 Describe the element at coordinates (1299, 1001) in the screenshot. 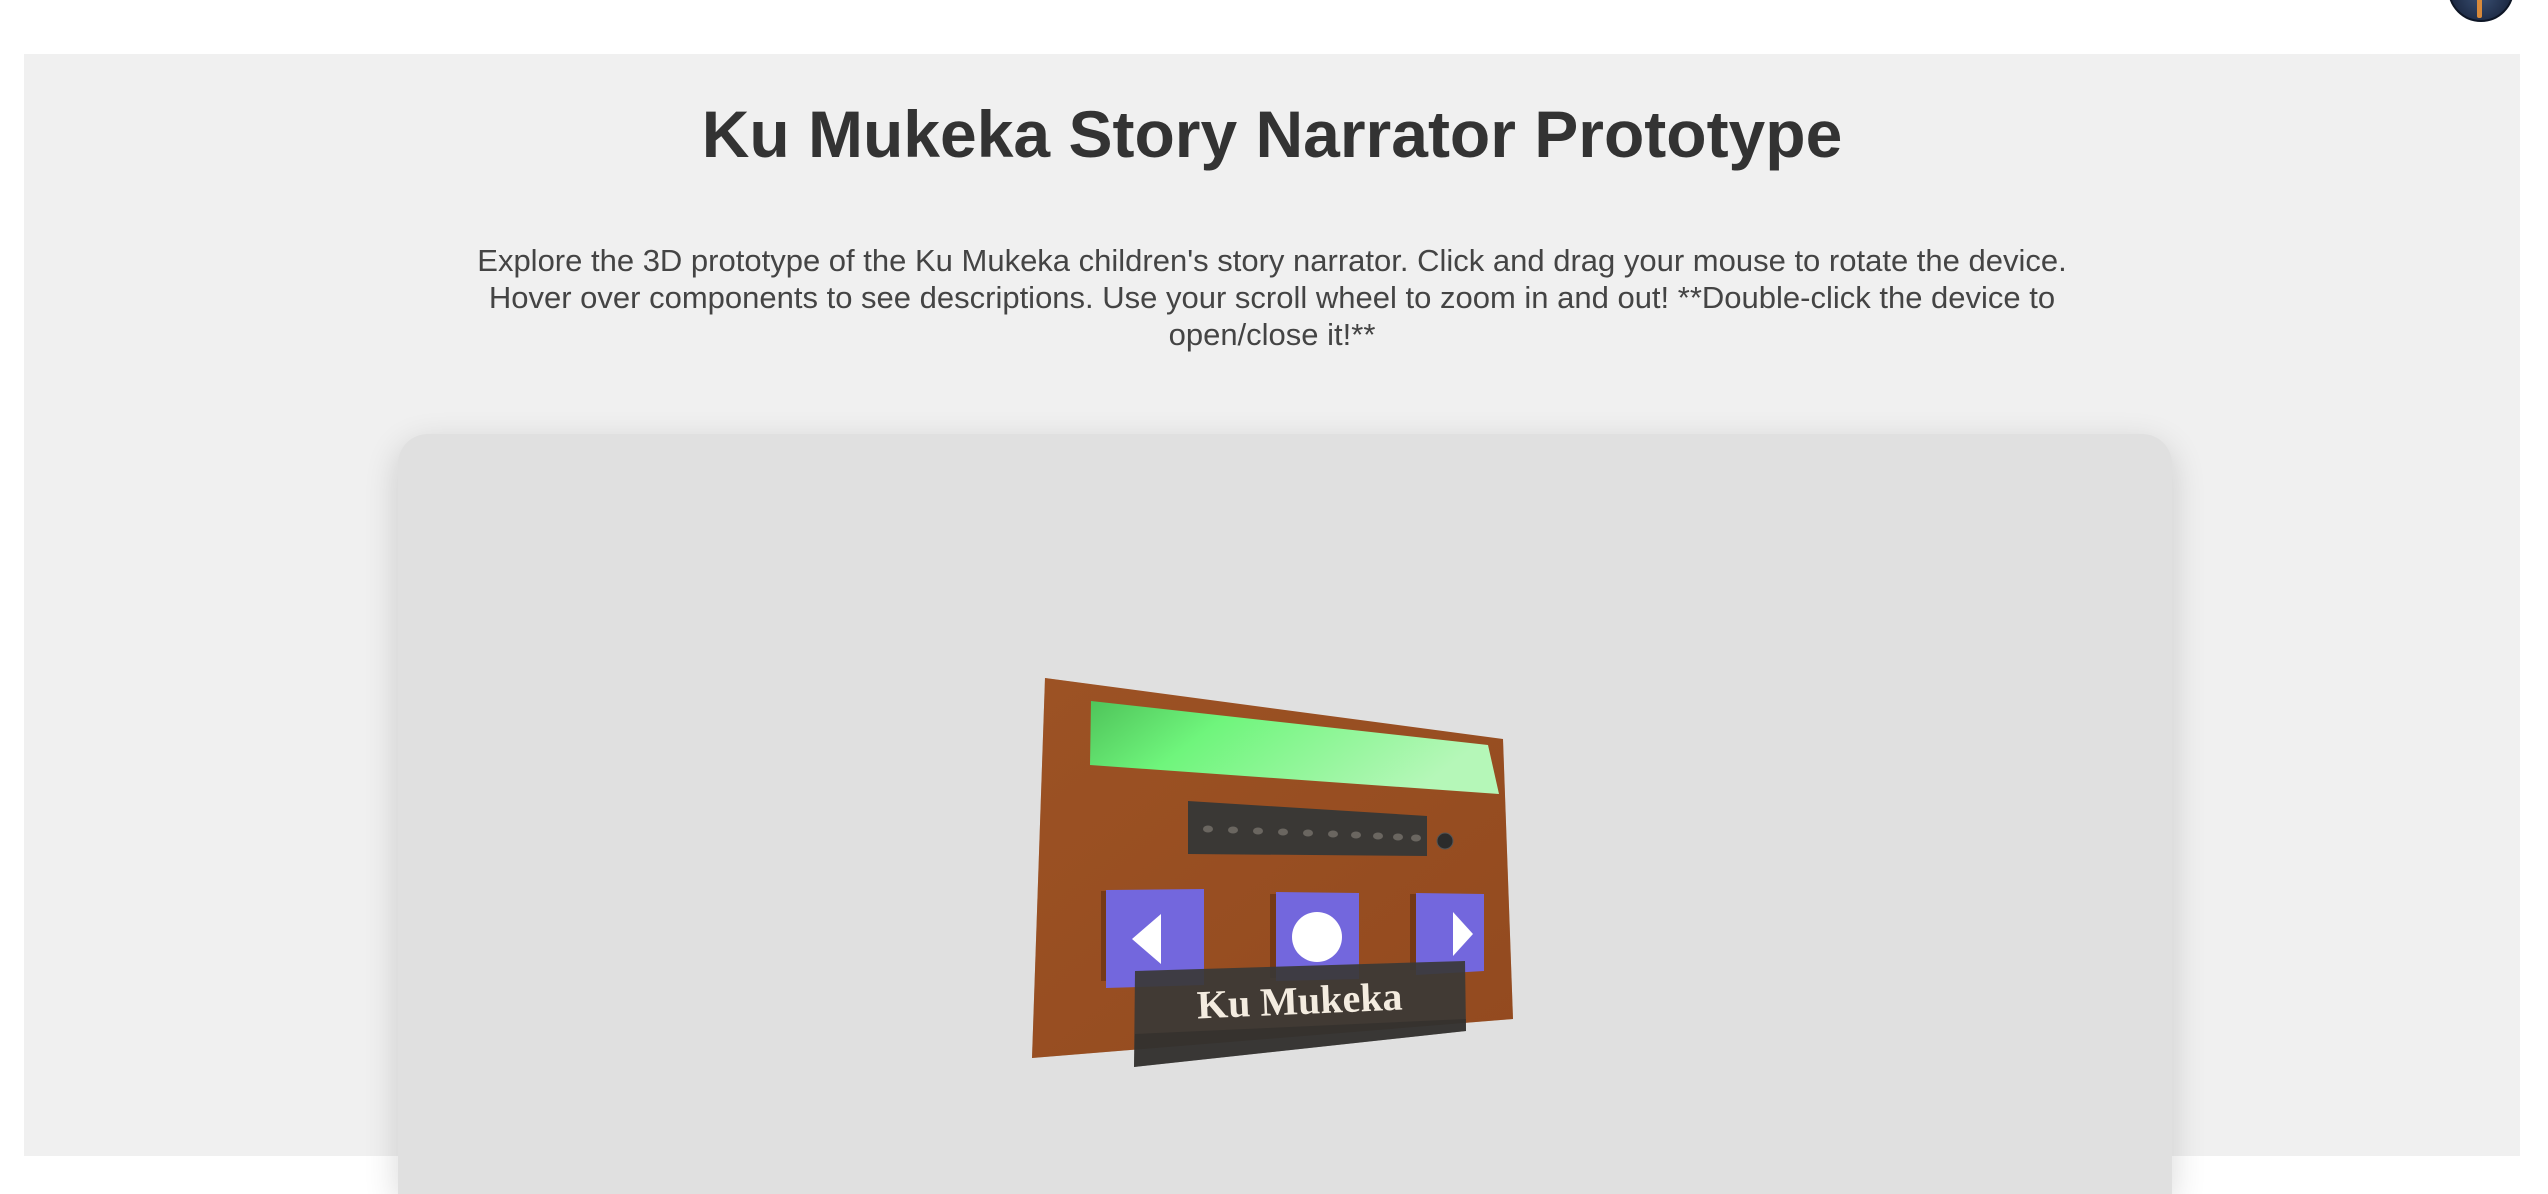

I see `brand-label: Ku Mukeka` at that location.